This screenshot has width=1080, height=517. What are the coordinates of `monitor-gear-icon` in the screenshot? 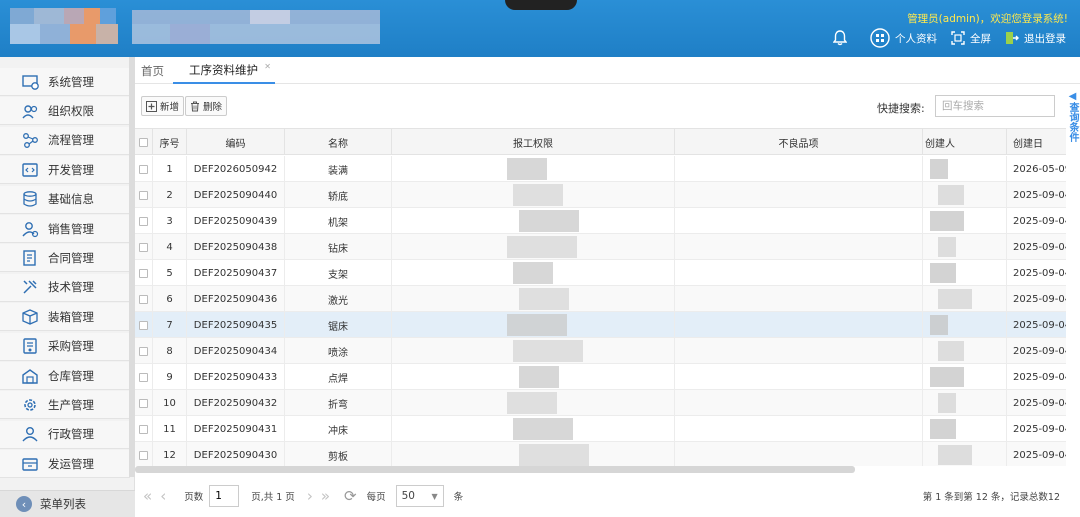 It's located at (30, 82).